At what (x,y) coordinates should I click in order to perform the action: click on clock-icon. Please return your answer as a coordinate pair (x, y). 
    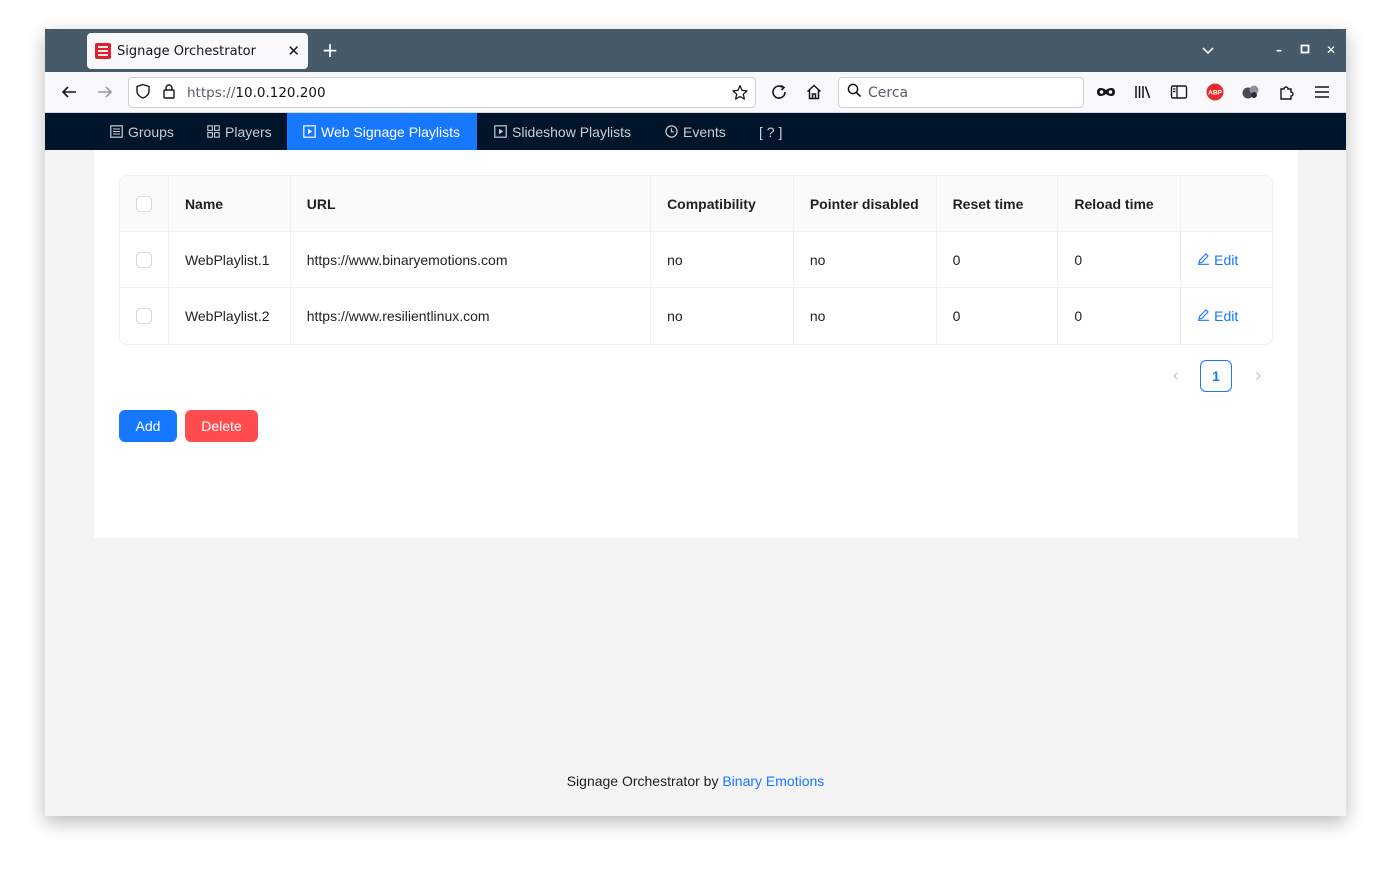
    Looking at the image, I should click on (671, 131).